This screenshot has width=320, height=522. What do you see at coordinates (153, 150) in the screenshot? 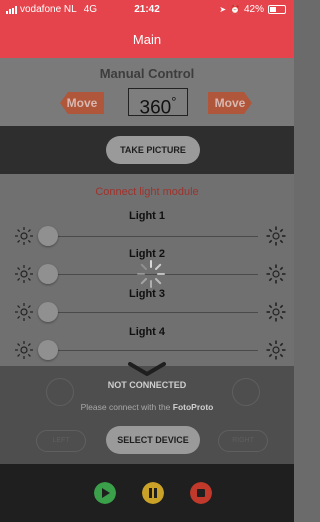
I see `take-picture-button: TAKE PICTURE` at bounding box center [153, 150].